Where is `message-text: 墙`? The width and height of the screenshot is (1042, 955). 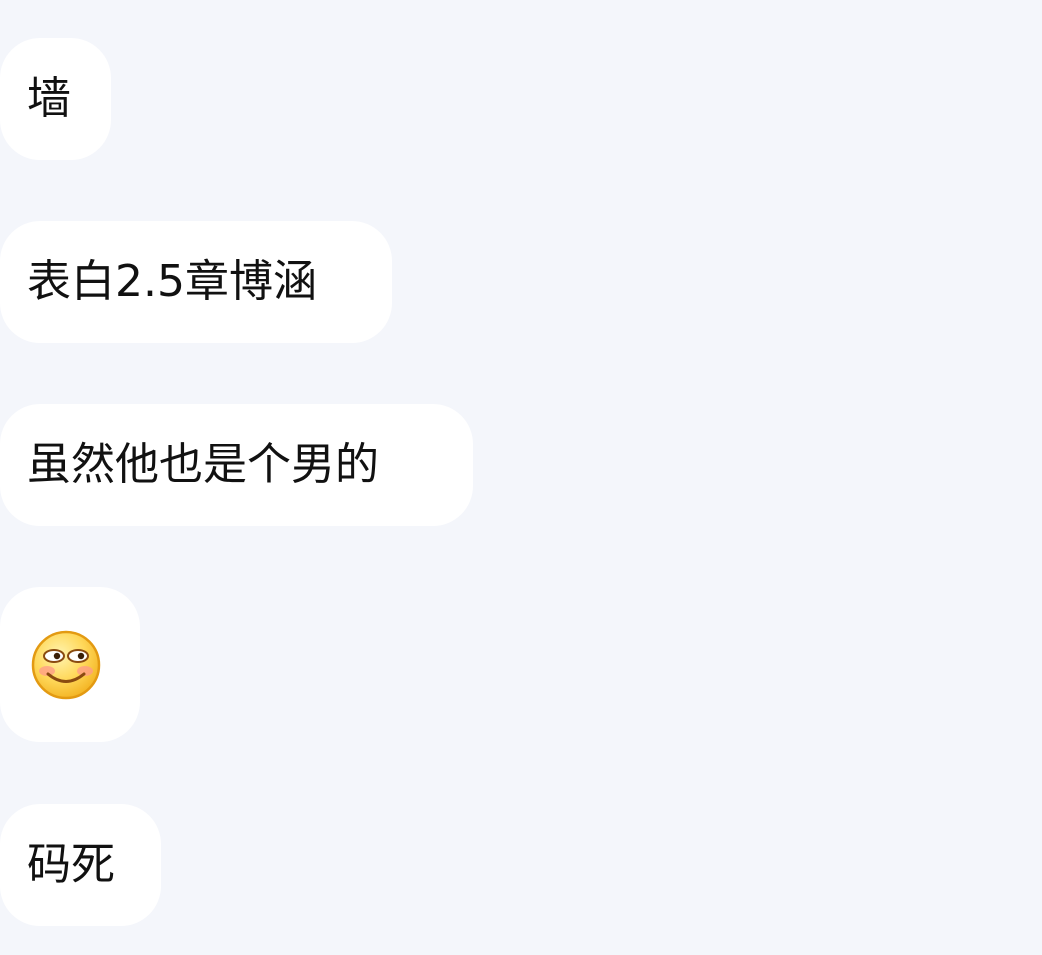 message-text: 墙 is located at coordinates (49, 98).